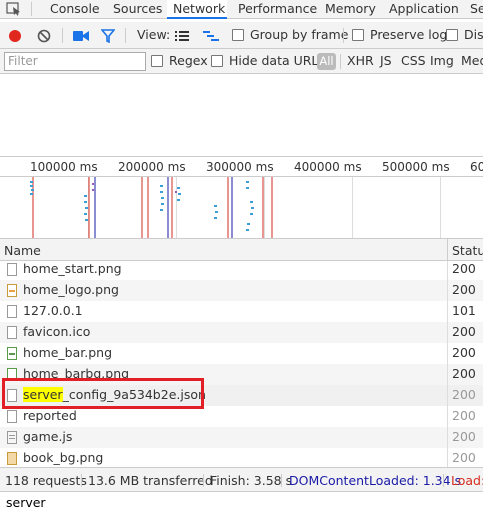  Describe the element at coordinates (241, 290) in the screenshot. I see `table-row: home_logo.png 200` at that location.